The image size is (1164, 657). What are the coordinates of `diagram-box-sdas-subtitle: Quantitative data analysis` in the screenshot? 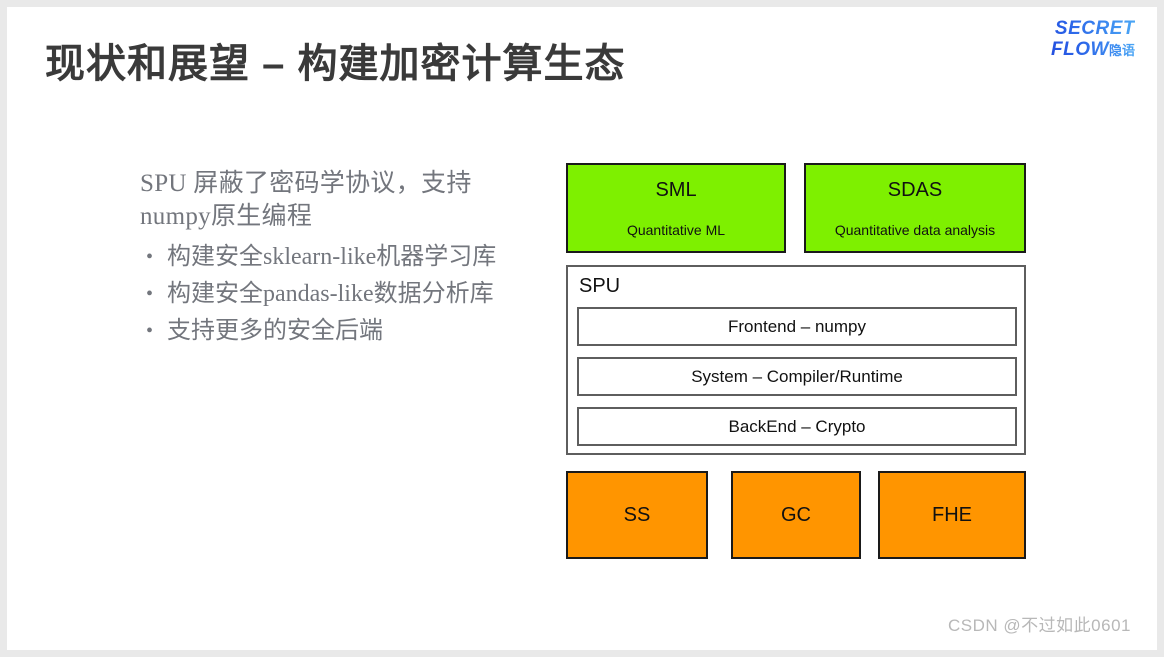 It's located at (915, 229).